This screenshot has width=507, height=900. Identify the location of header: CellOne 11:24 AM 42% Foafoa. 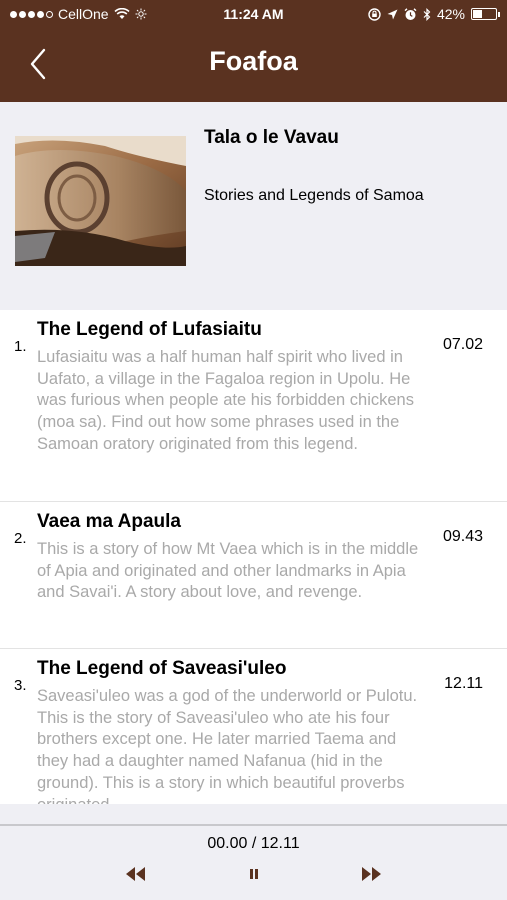
(253, 51).